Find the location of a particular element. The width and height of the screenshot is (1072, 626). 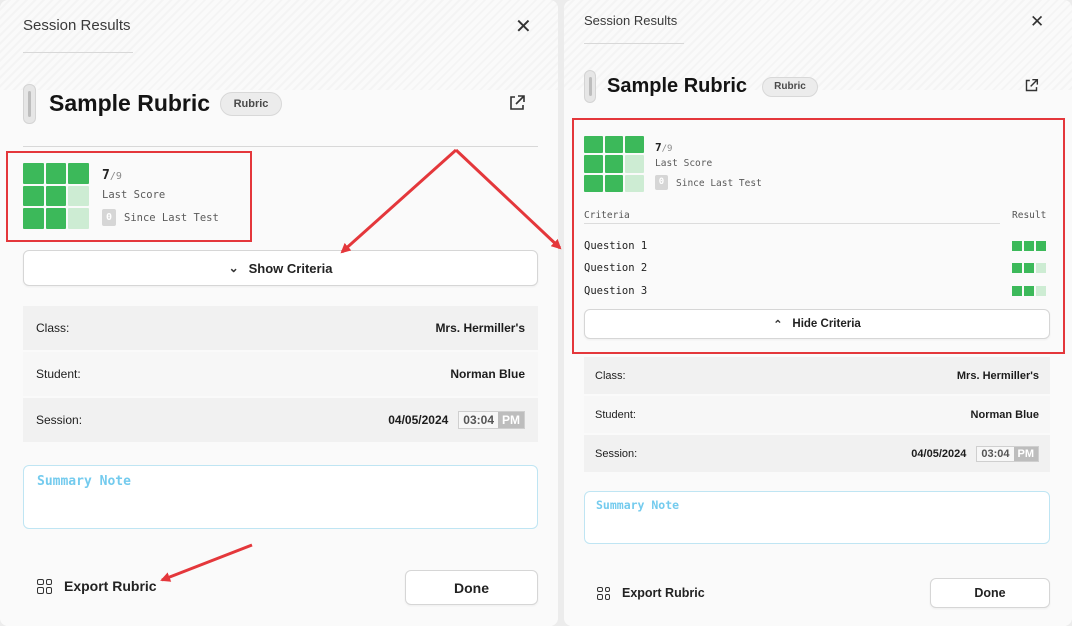

arrow-to-show-criteria is located at coordinates (399, 201).